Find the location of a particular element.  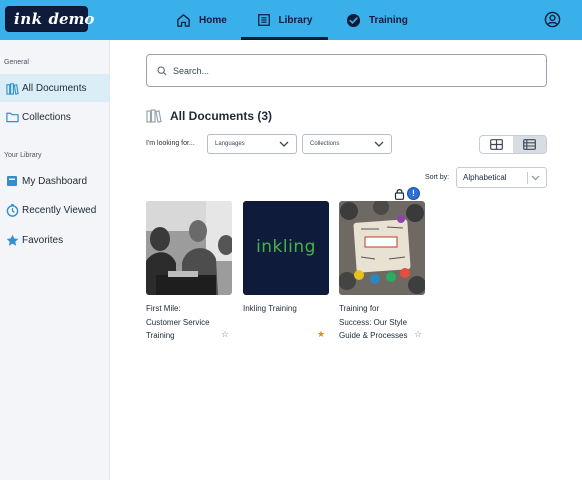

view-toggle is located at coordinates (513, 144).